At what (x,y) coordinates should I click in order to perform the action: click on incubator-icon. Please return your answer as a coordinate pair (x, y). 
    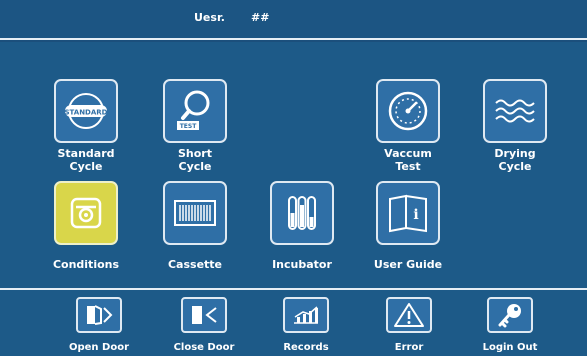
    Looking at the image, I should click on (302, 213).